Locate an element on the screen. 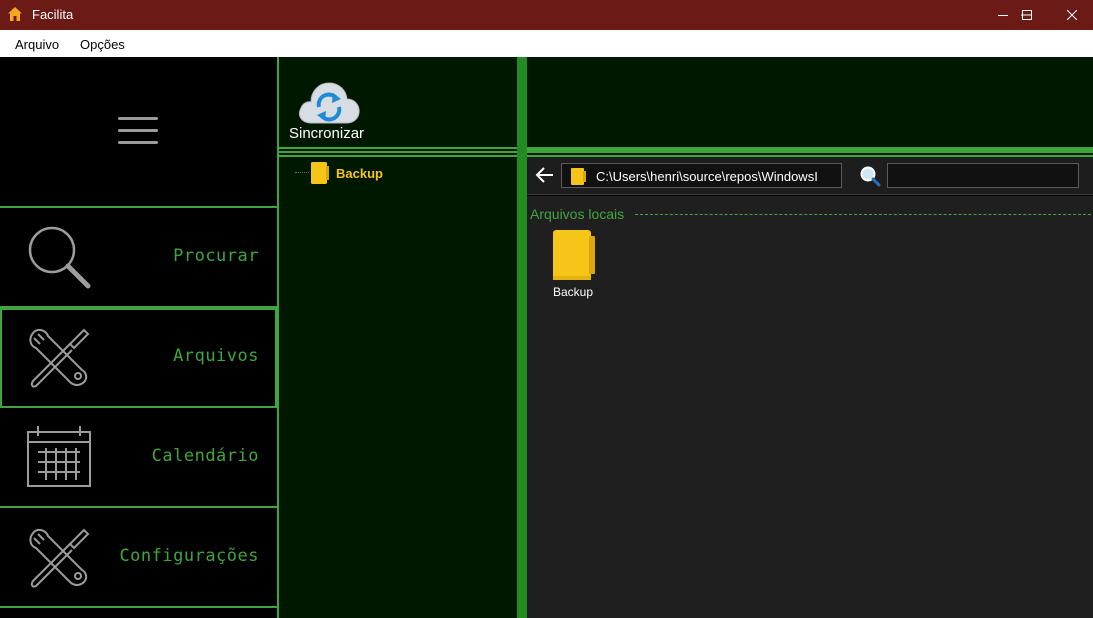 The height and width of the screenshot is (618, 1093). maximize-icon is located at coordinates (1027, 15).